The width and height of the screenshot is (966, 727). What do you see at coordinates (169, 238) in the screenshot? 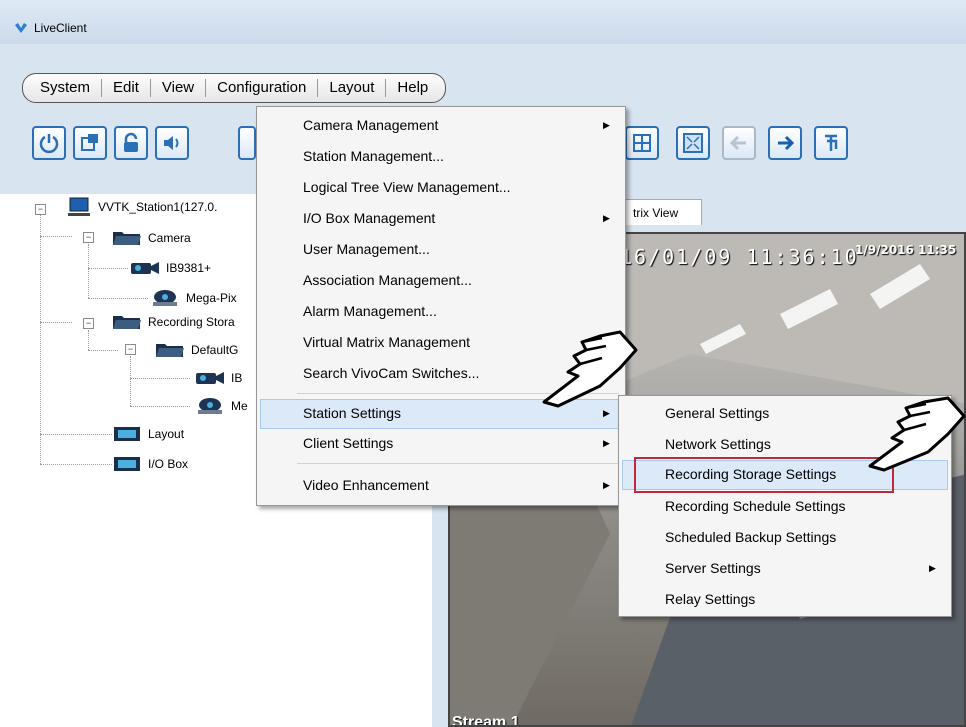
I see `tree-label: Camera` at bounding box center [169, 238].